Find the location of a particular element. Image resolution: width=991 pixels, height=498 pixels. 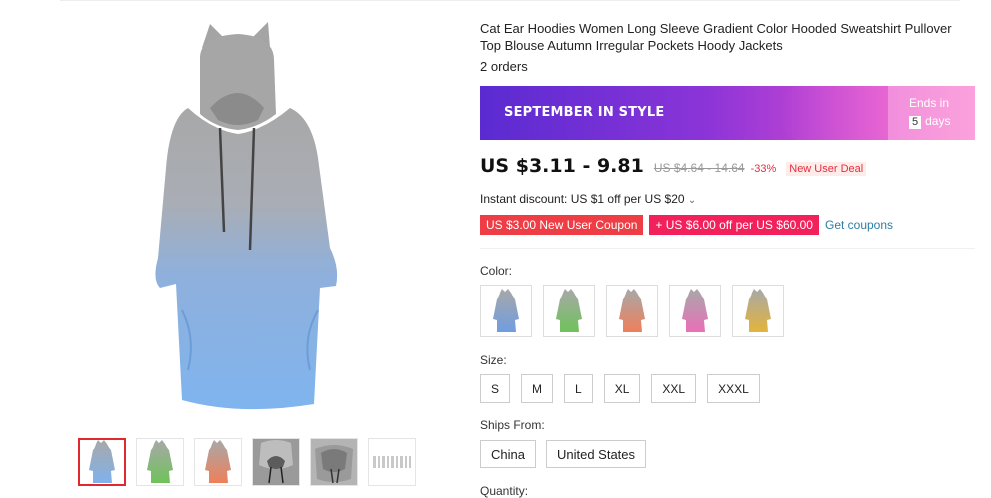

hoodie-pink-icon is located at coordinates (695, 310).